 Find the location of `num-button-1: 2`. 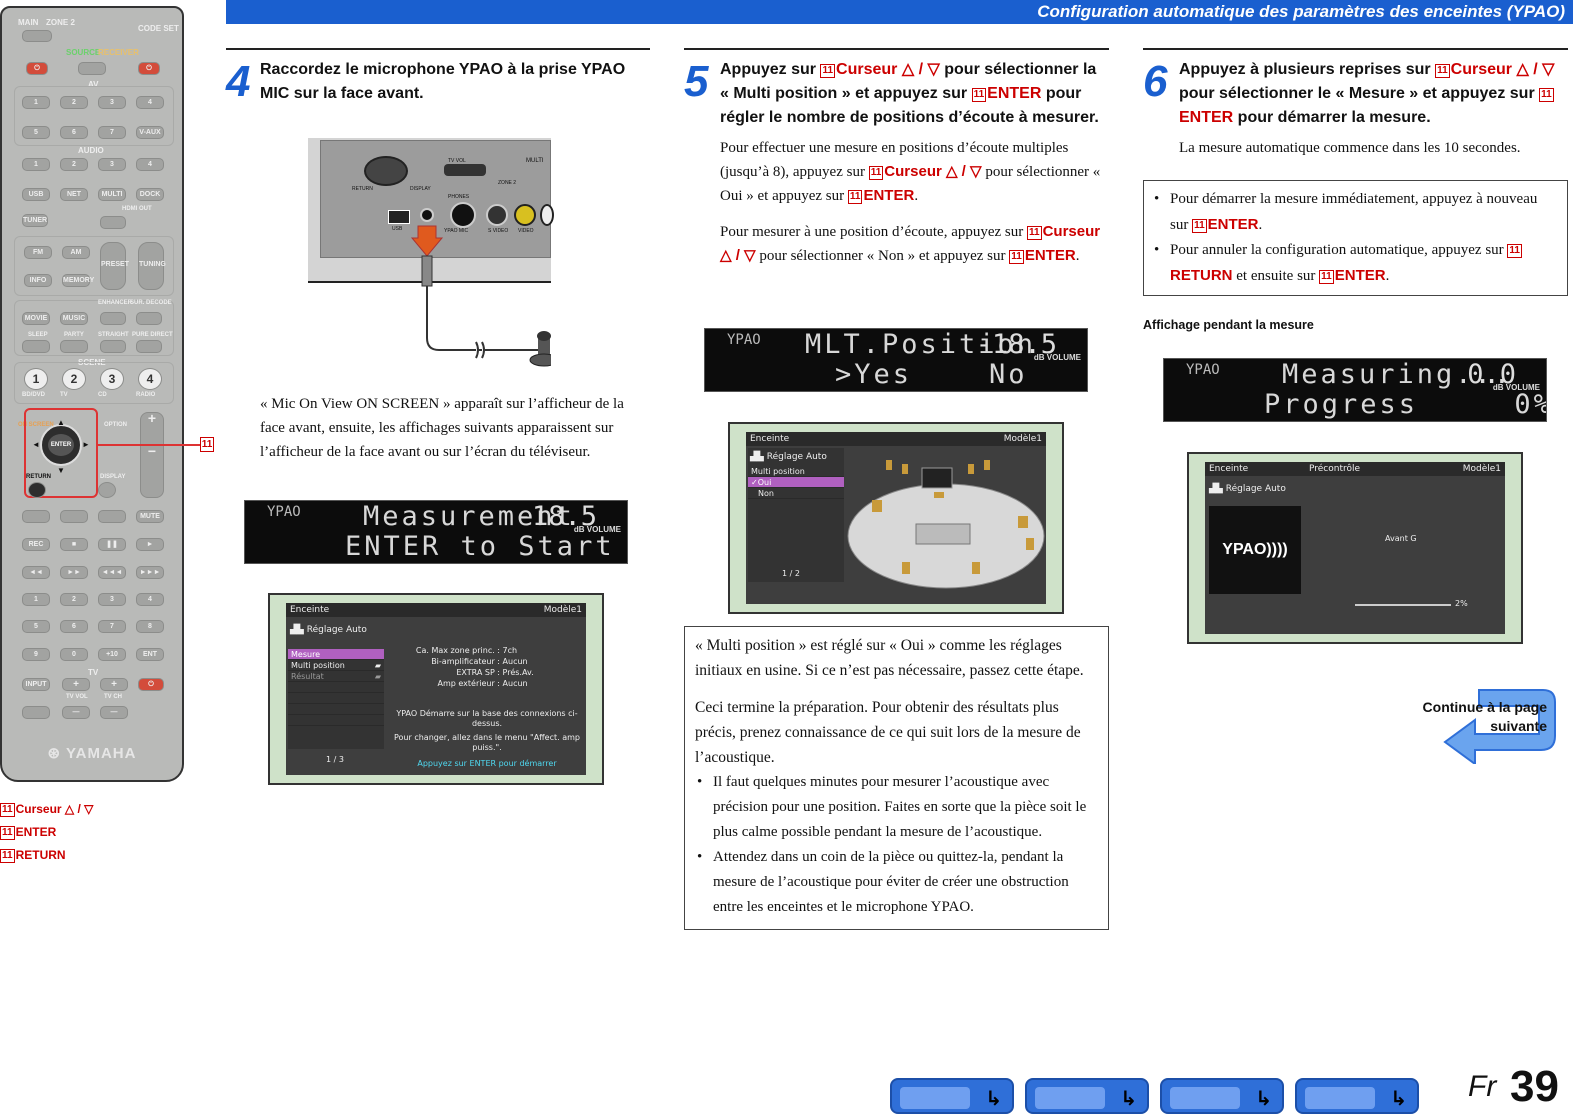

num-button-1: 2 is located at coordinates (74, 599).